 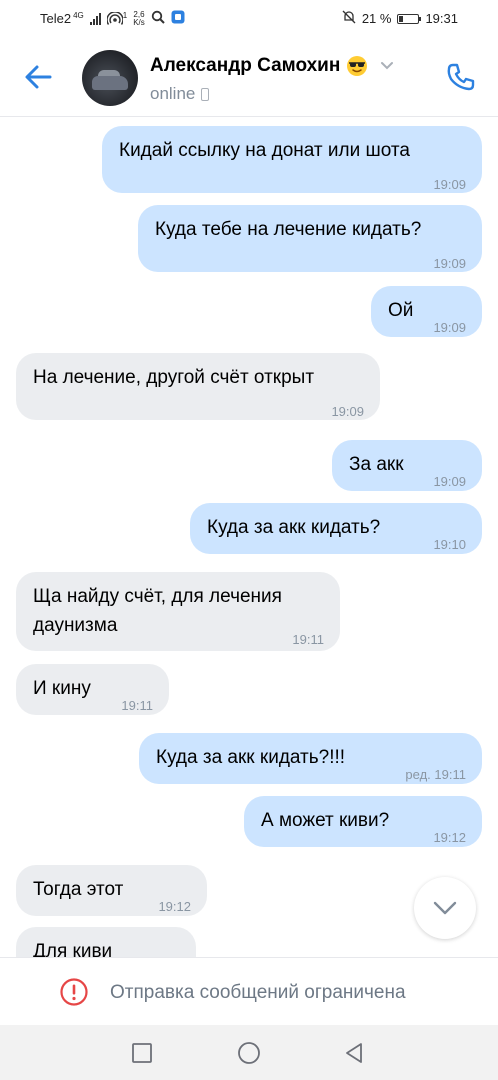 I want to click on message-text: Тогда этот, so click(x=78, y=889).